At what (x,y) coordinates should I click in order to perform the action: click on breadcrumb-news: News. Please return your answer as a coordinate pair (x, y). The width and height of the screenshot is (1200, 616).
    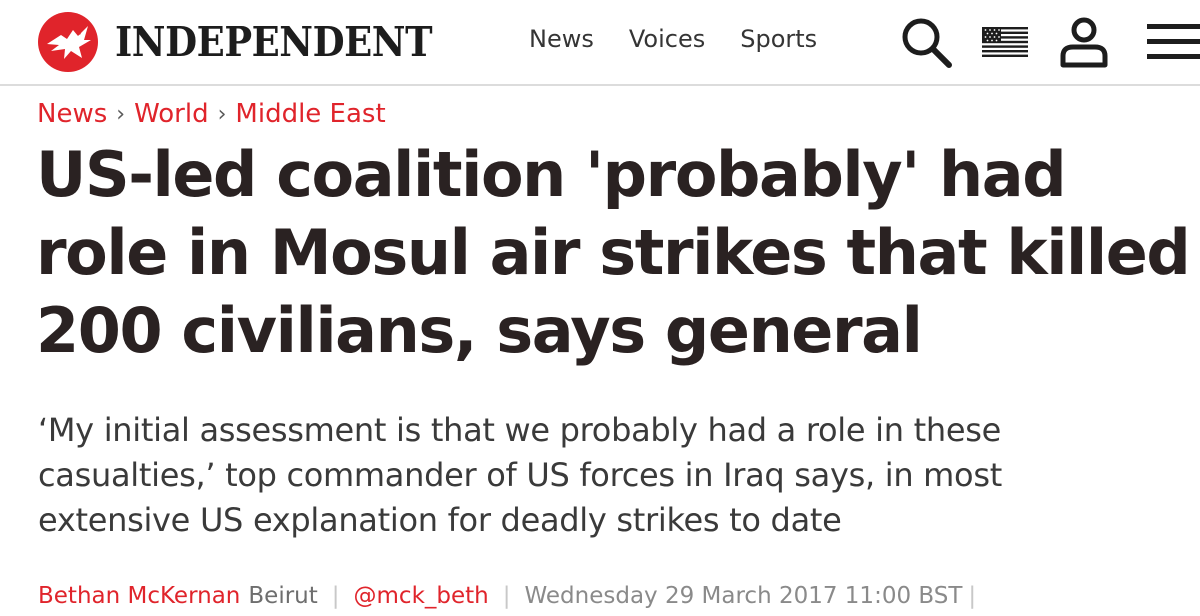
    Looking at the image, I should click on (72, 114).